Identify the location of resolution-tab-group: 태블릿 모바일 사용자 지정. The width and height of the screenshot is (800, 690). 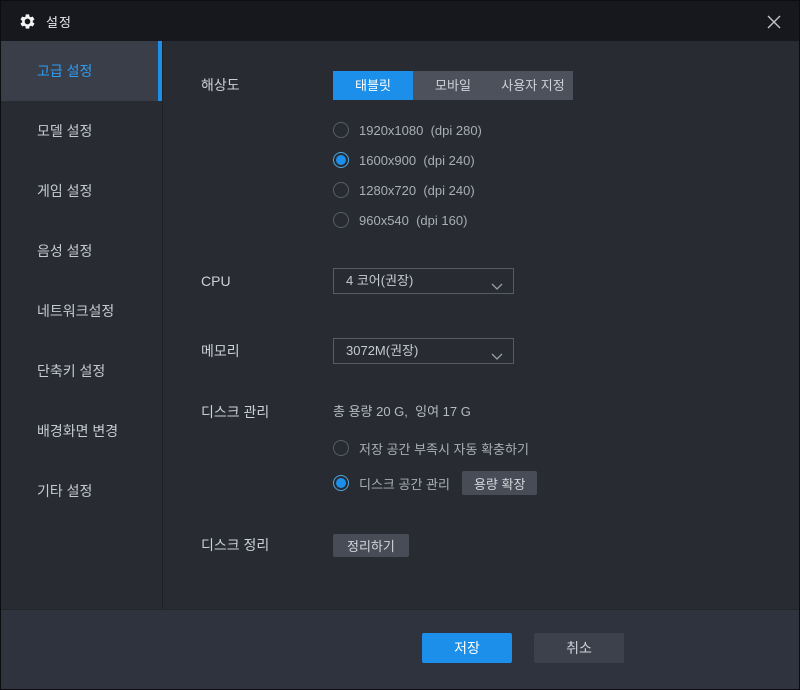
(453, 85).